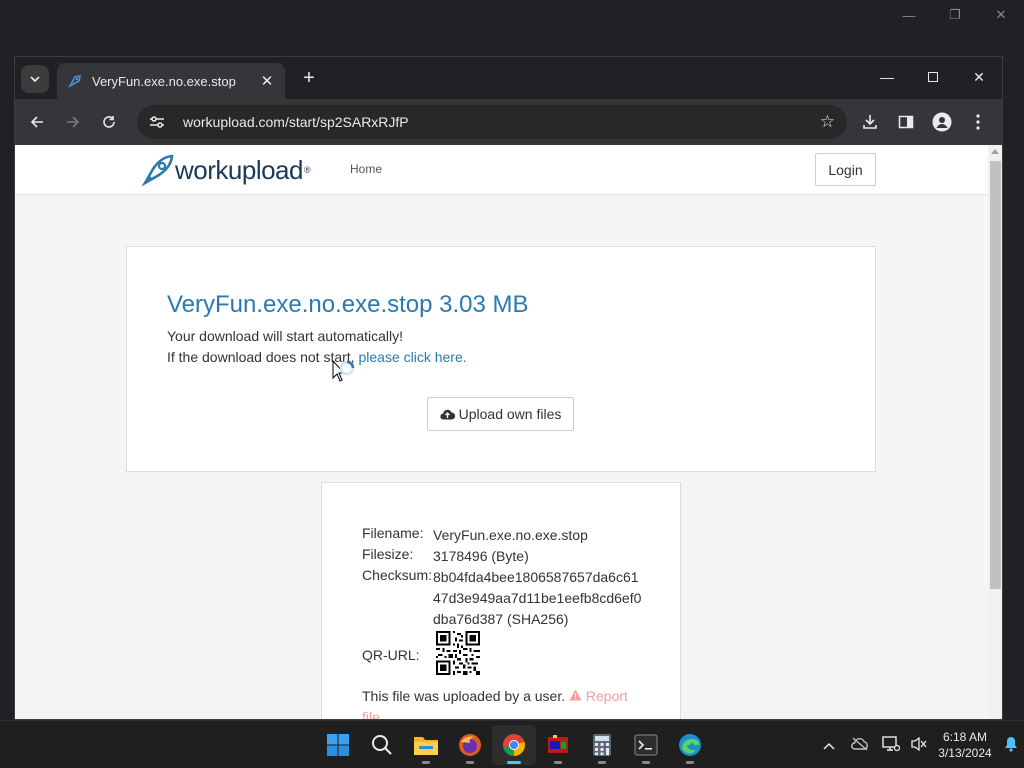 The width and height of the screenshot is (1024, 768). I want to click on filename-value: VeryFun.exe.no.exe.stop, so click(510, 535).